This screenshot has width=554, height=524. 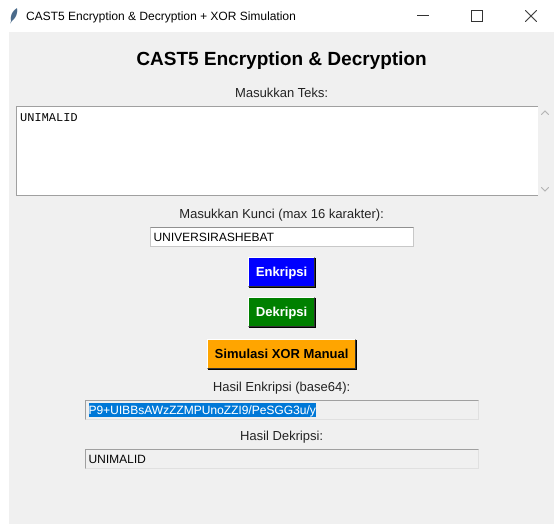 What do you see at coordinates (282, 435) in the screenshot?
I see `output-label: Hasil Dekripsi:` at bounding box center [282, 435].